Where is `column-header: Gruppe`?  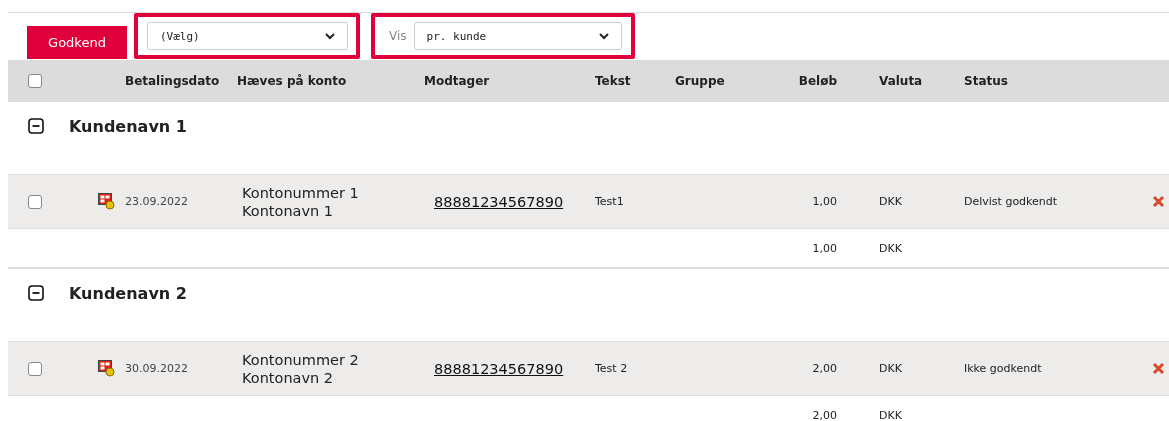 column-header: Gruppe is located at coordinates (700, 80).